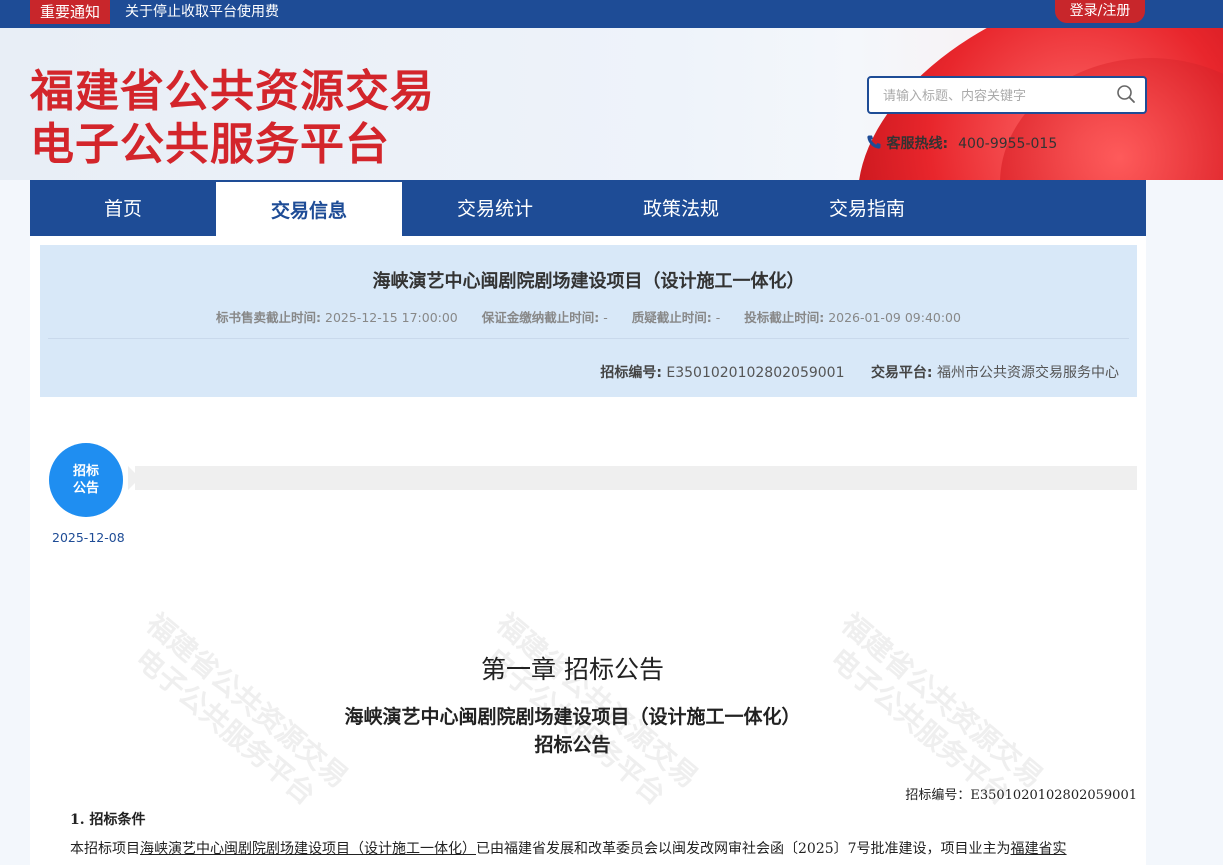 Image resolution: width=1223 pixels, height=865 pixels. I want to click on nav-item-home: 首页, so click(123, 208).